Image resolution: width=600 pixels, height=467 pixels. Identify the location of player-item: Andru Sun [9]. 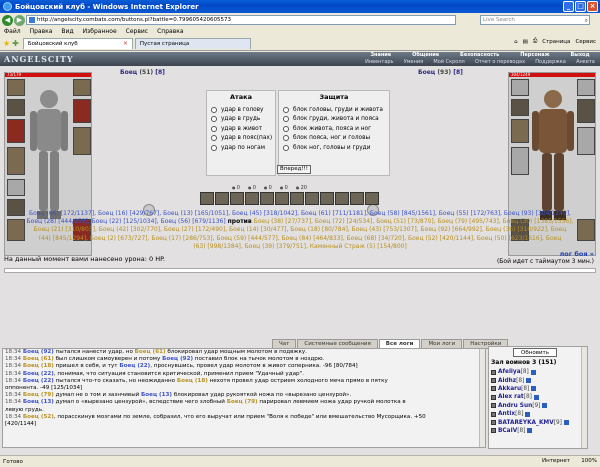
(537, 406).